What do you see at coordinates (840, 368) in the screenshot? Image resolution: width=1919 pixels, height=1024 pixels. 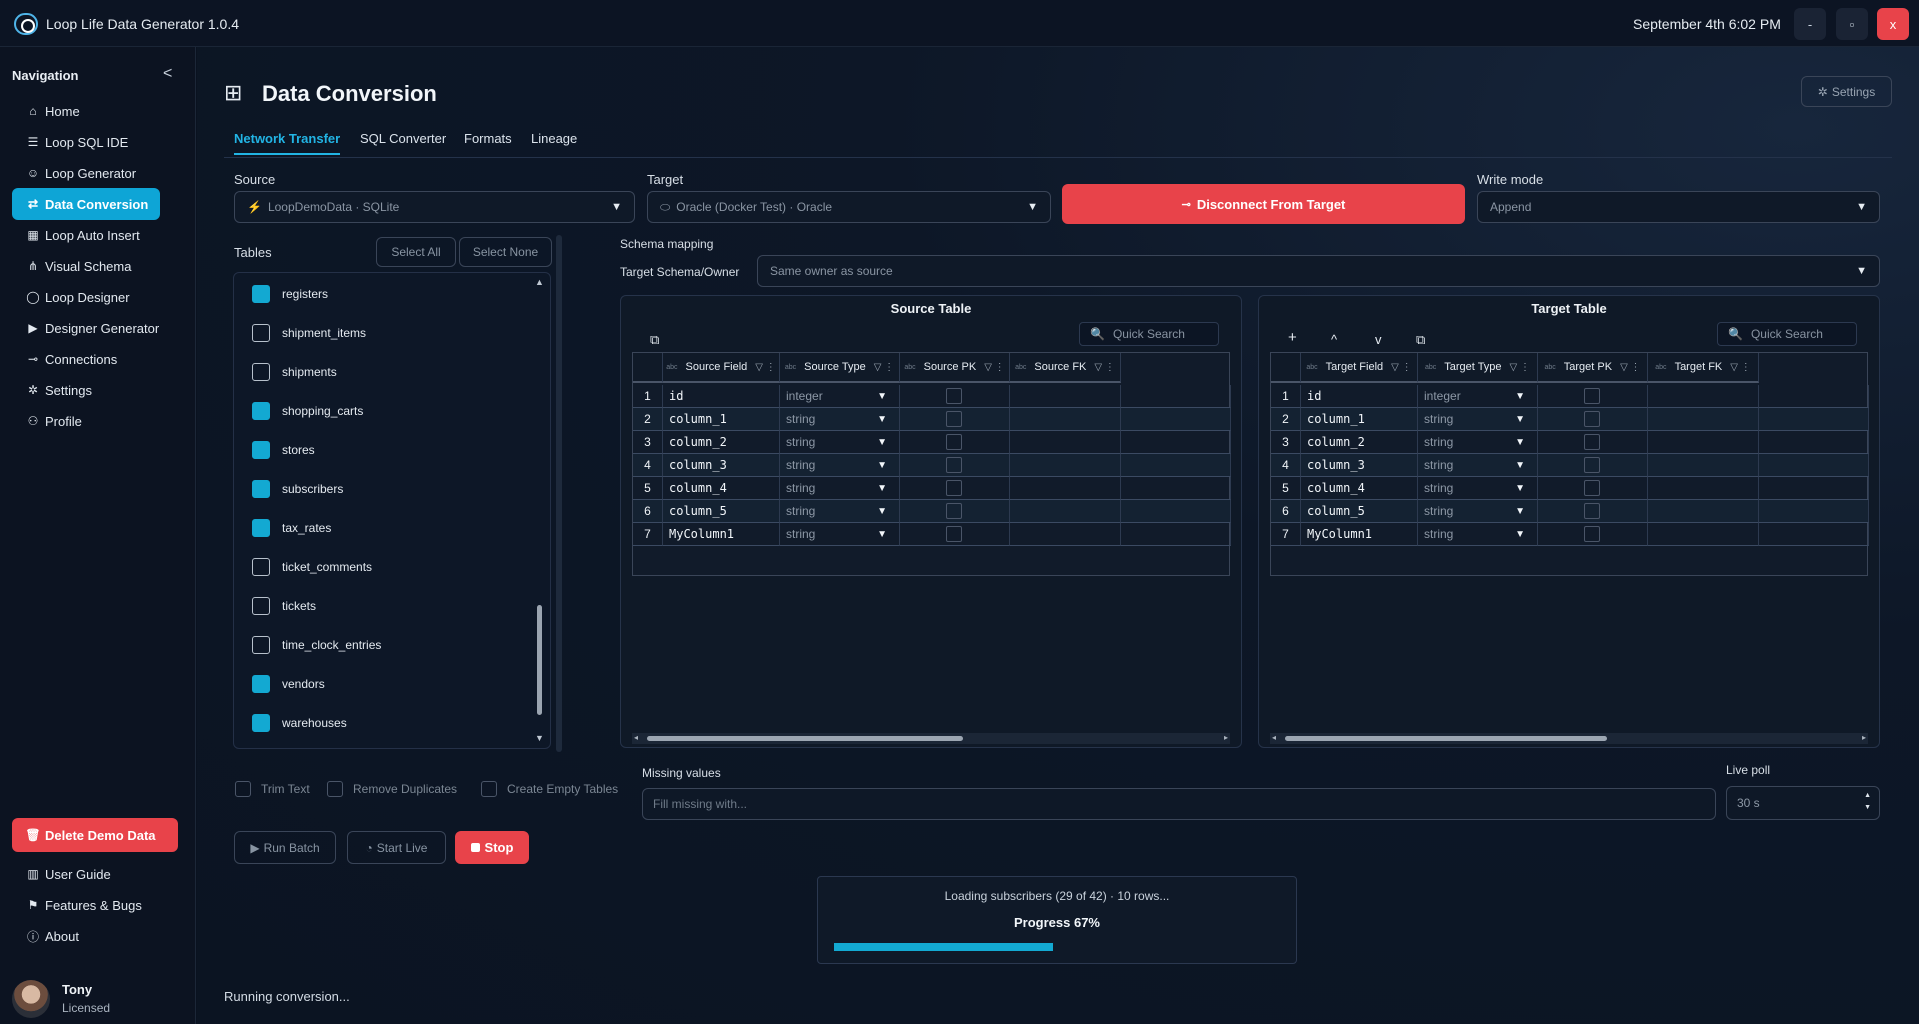 I see `column-header: abc Source Type ▽ ⋮` at bounding box center [840, 368].